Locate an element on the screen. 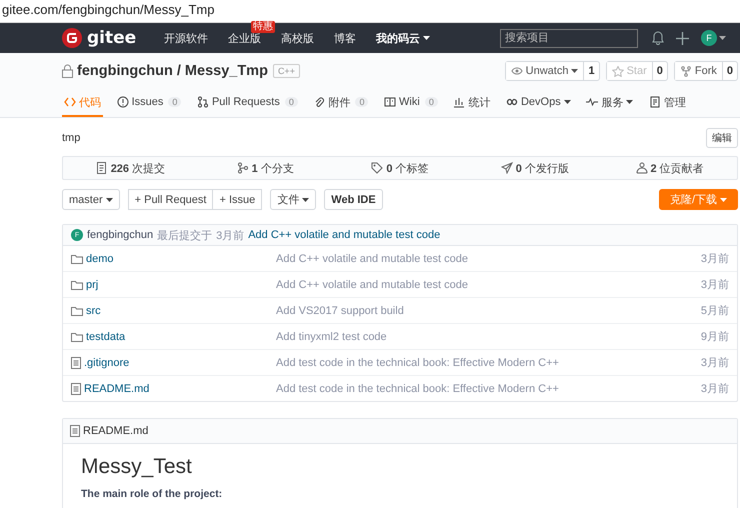 Image resolution: width=740 pixels, height=508 pixels. repo-tab: Wiki 0 is located at coordinates (411, 103).